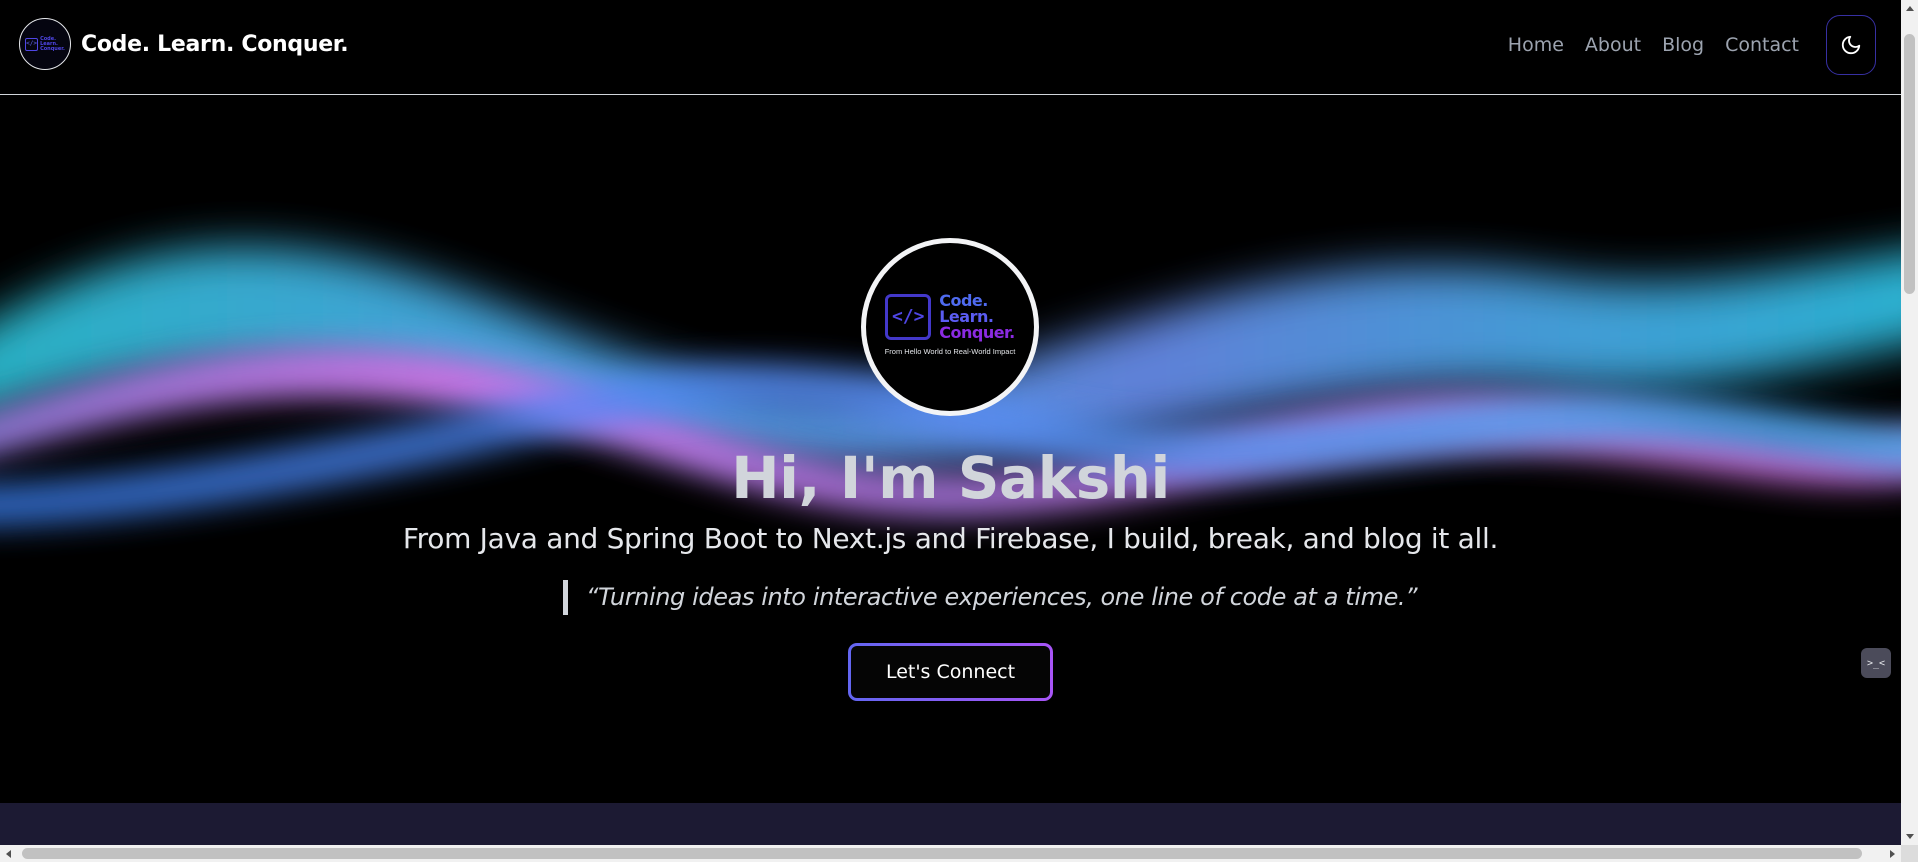 This screenshot has width=1918, height=862. What do you see at coordinates (950, 478) in the screenshot?
I see `hero-title: Hi, I'm Sakshi` at bounding box center [950, 478].